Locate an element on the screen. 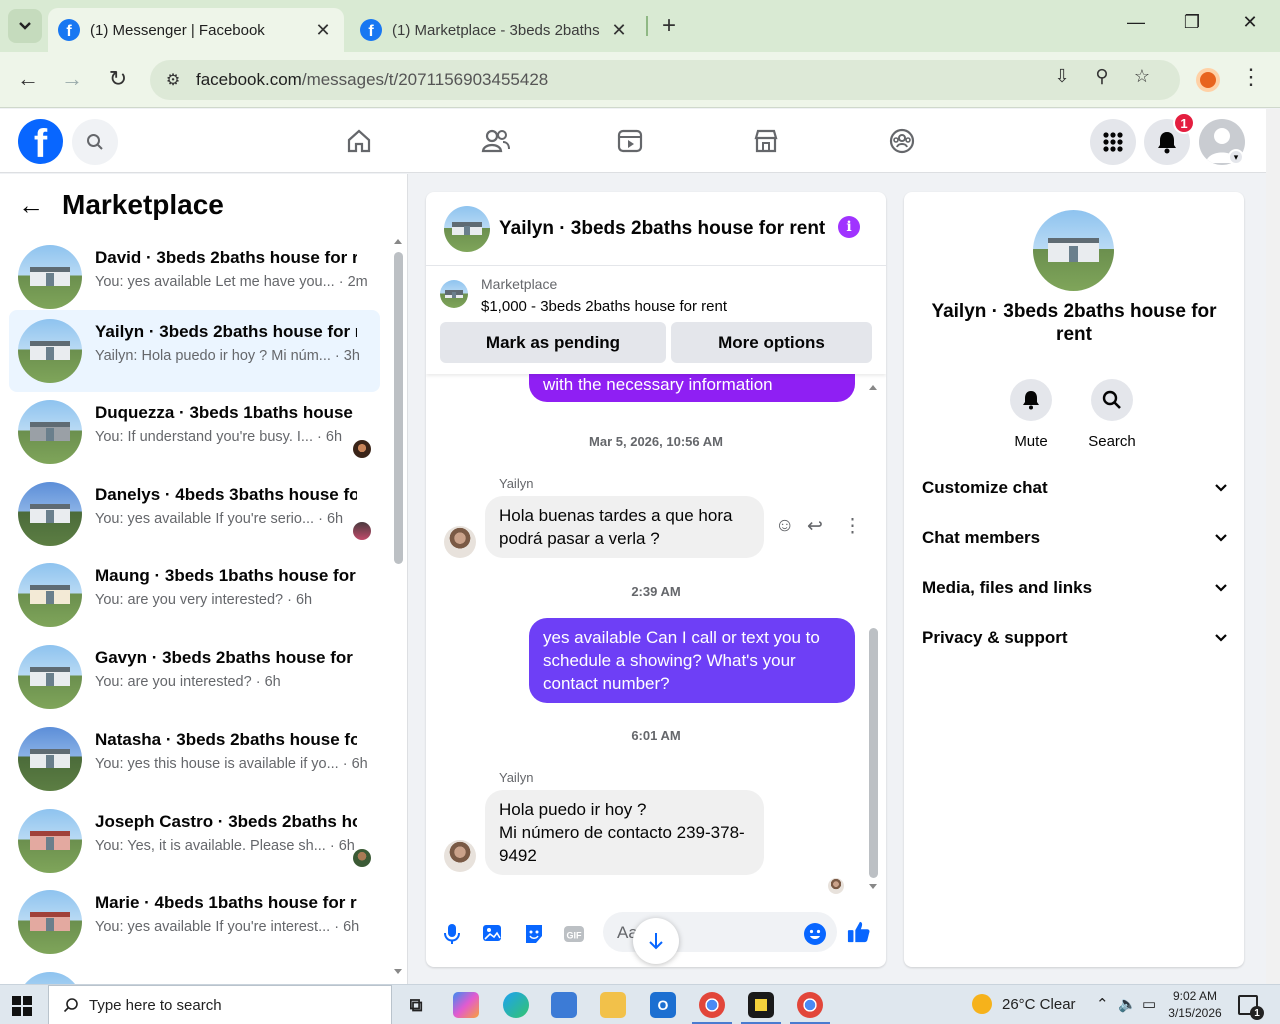 The height and width of the screenshot is (1024, 1280). forward-icon: → is located at coordinates (72, 79).